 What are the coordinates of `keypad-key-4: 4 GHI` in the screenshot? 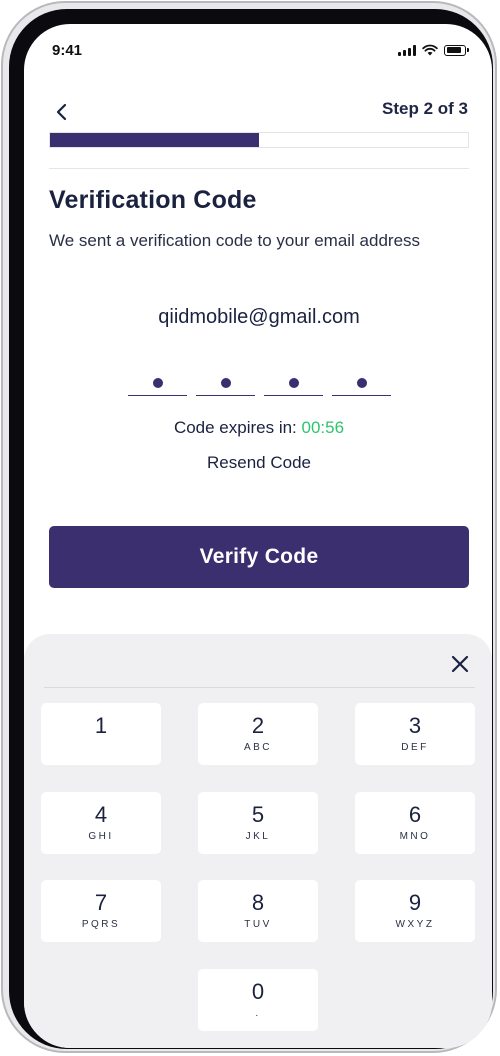 It's located at (101, 823).